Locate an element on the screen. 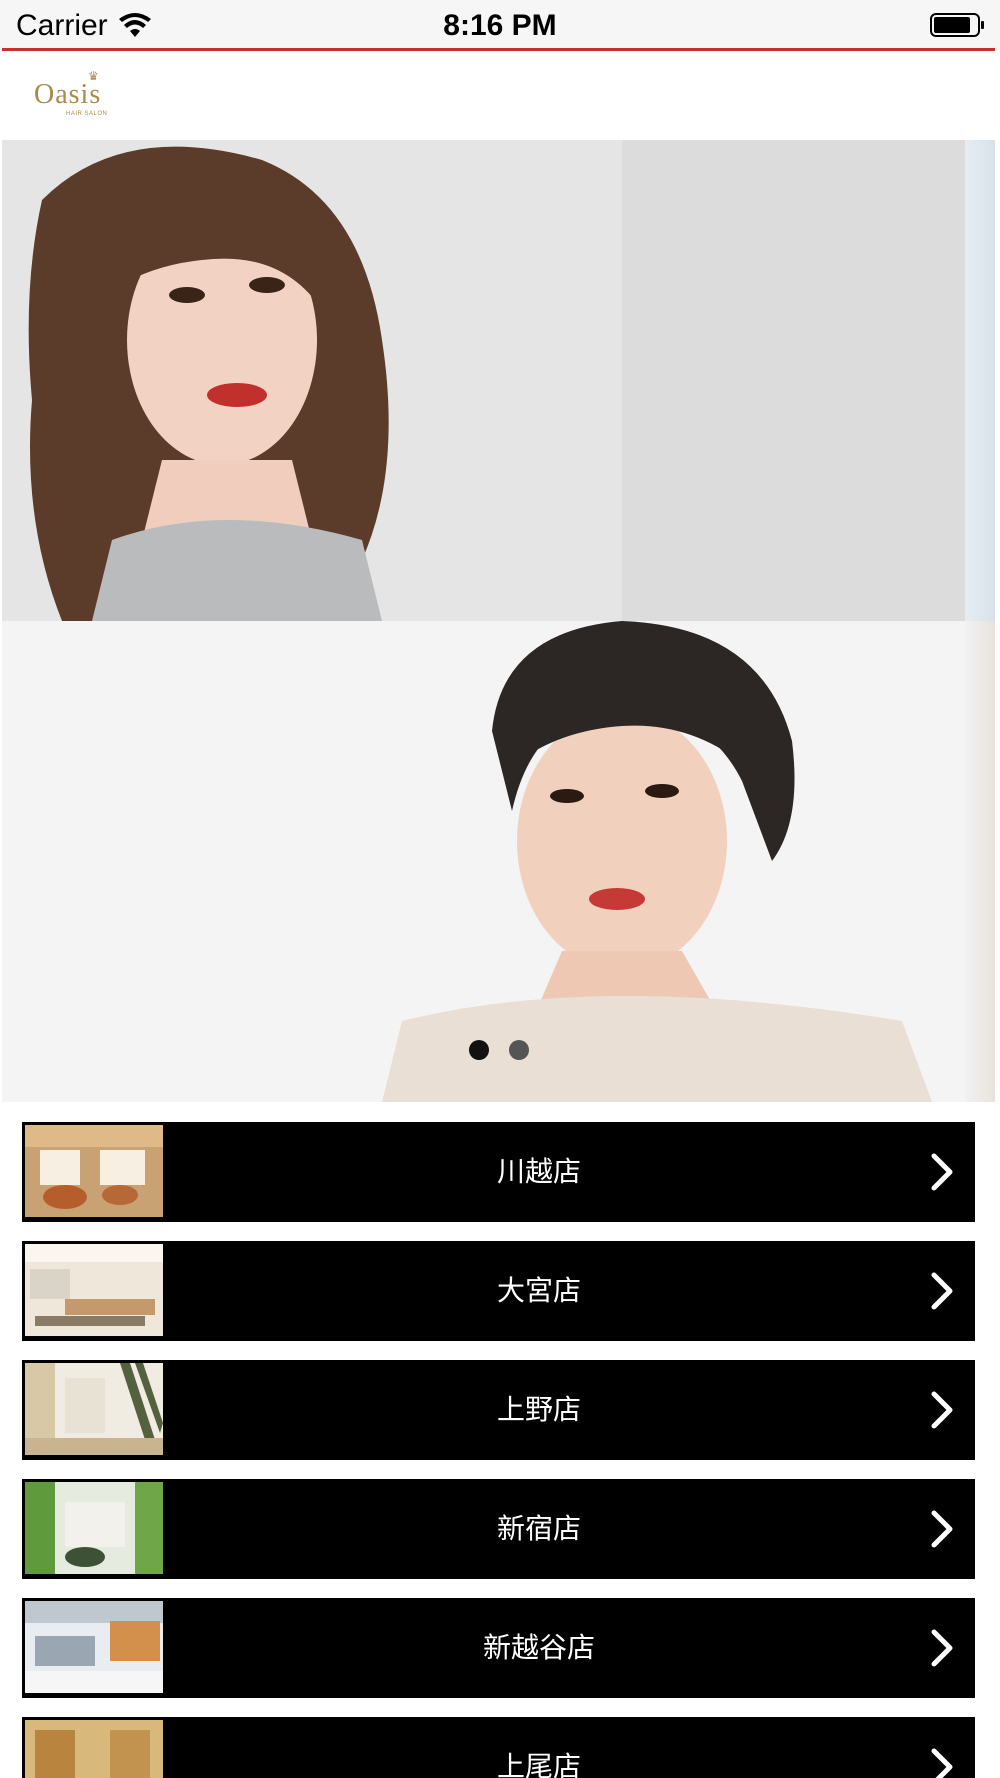 This screenshot has height=1778, width=1000. oasis-logo: ♛ Oasis HAIR SALON is located at coordinates (74, 93).